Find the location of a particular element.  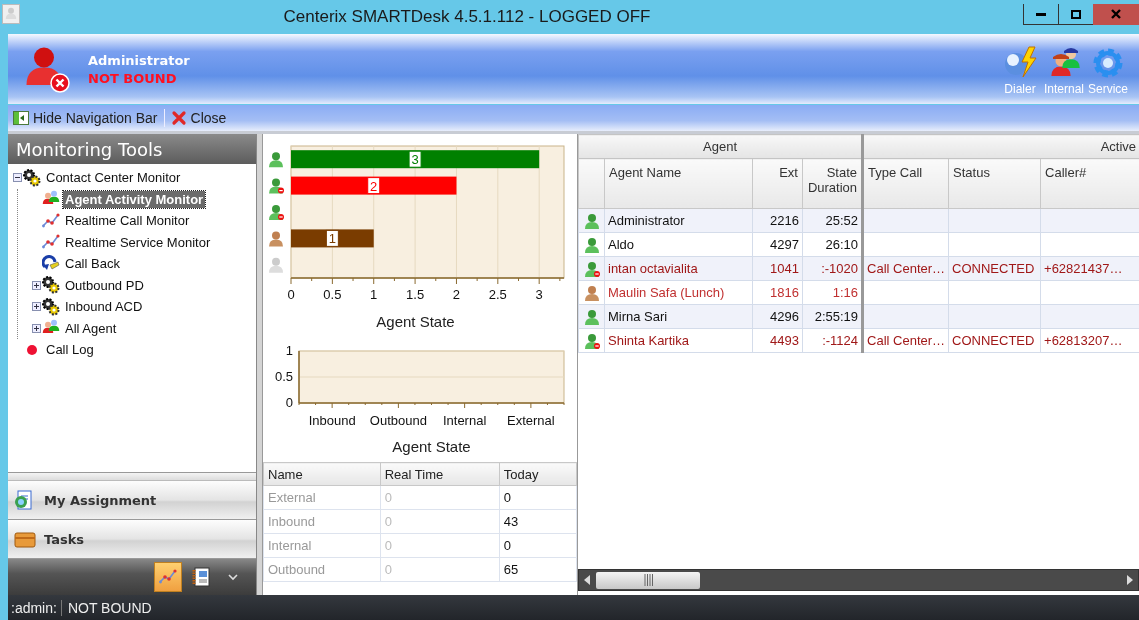

table-cell: External is located at coordinates (322, 497).